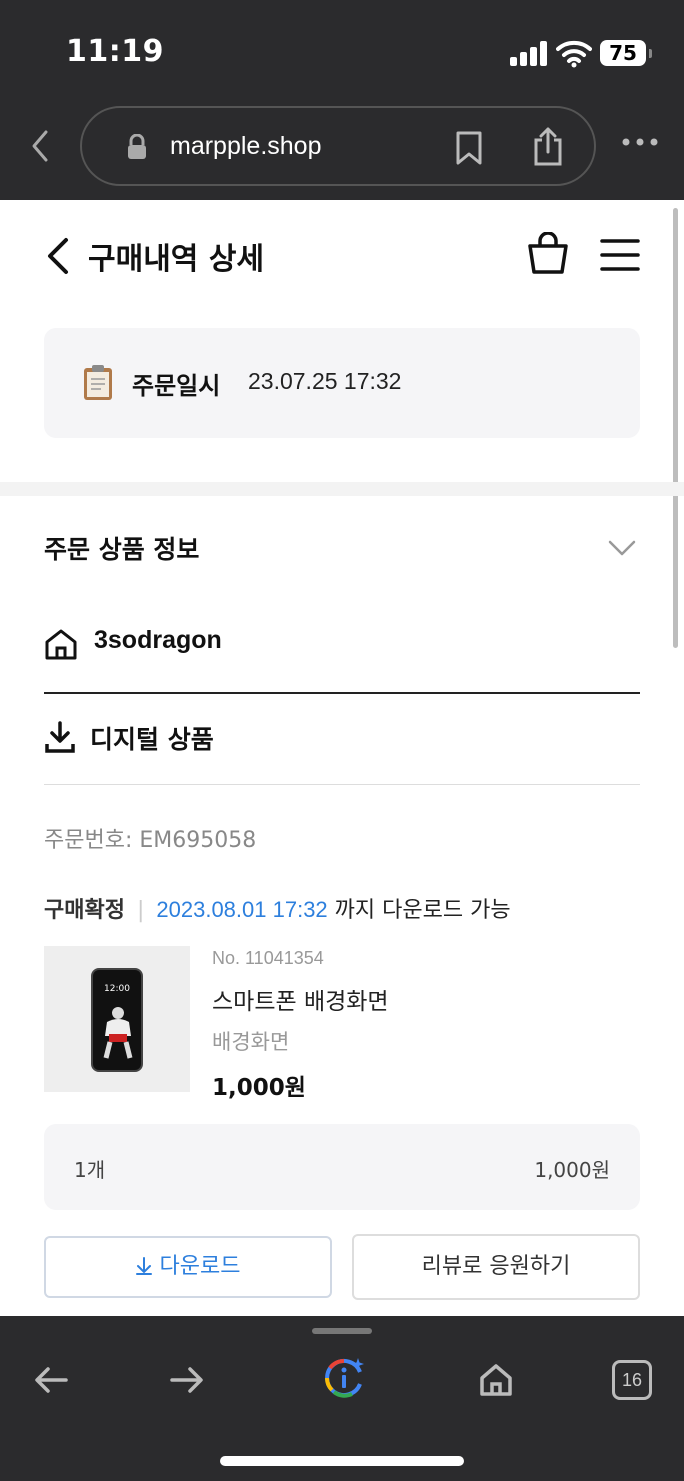 This screenshot has height=1481, width=684. What do you see at coordinates (300, 999) in the screenshot?
I see `product-name: 스마트폰 배경화면` at bounding box center [300, 999].